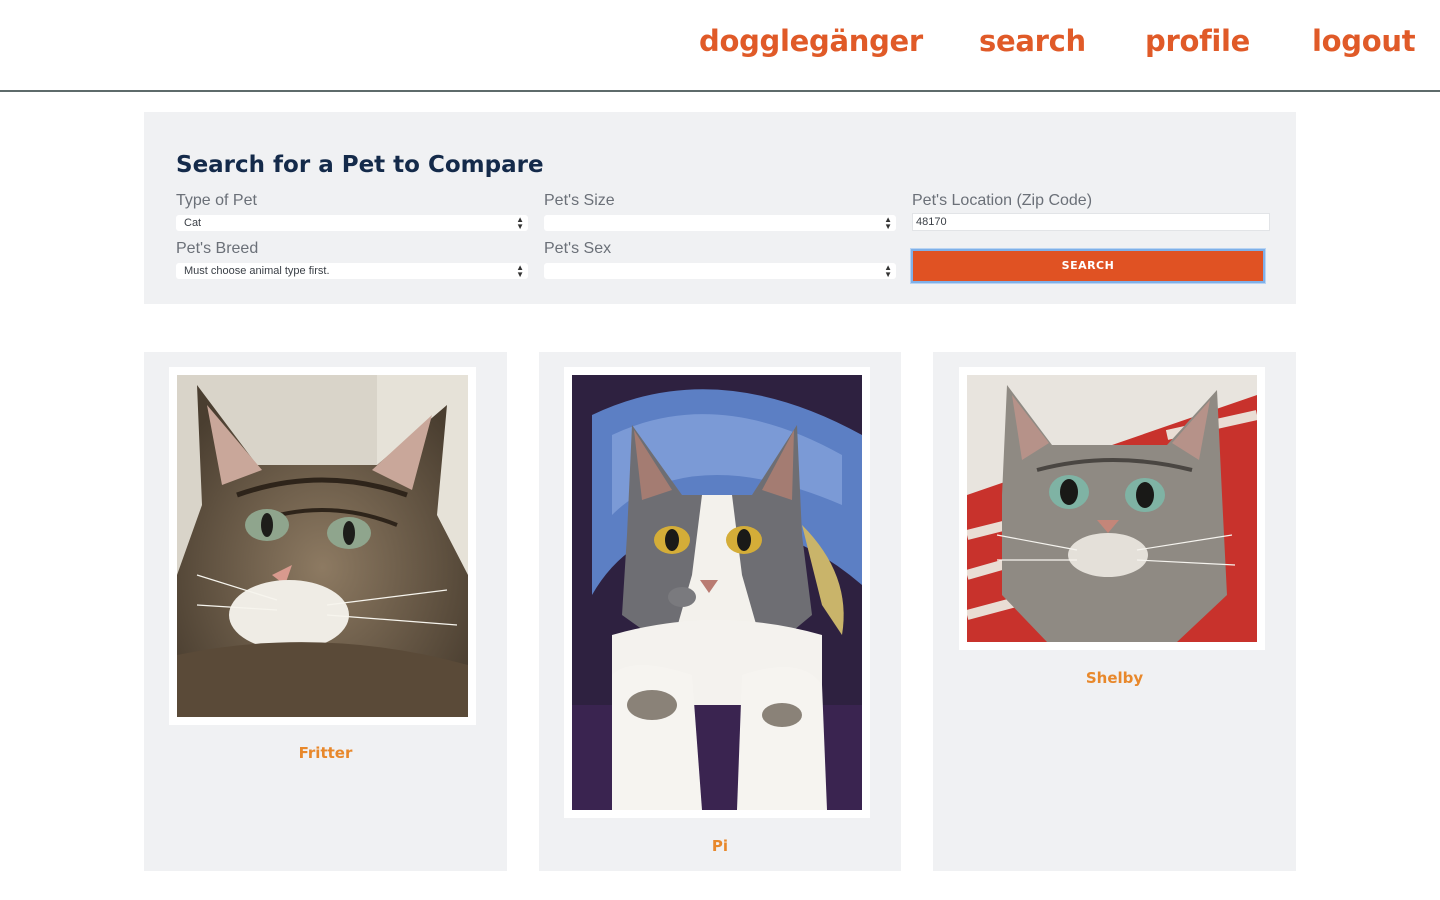 The height and width of the screenshot is (900, 1440). I want to click on pet-name: Shelby, so click(1114, 678).